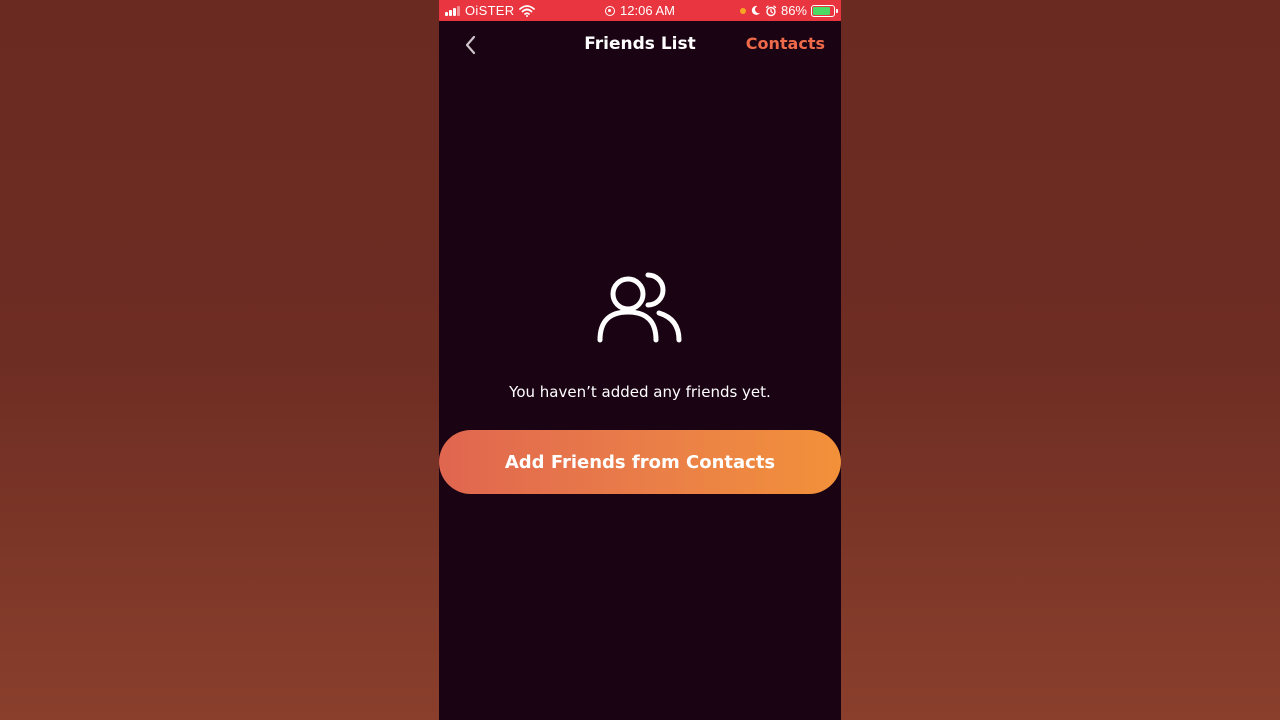 The width and height of the screenshot is (1280, 720). What do you see at coordinates (793, 10) in the screenshot?
I see `battery-percent: 86%` at bounding box center [793, 10].